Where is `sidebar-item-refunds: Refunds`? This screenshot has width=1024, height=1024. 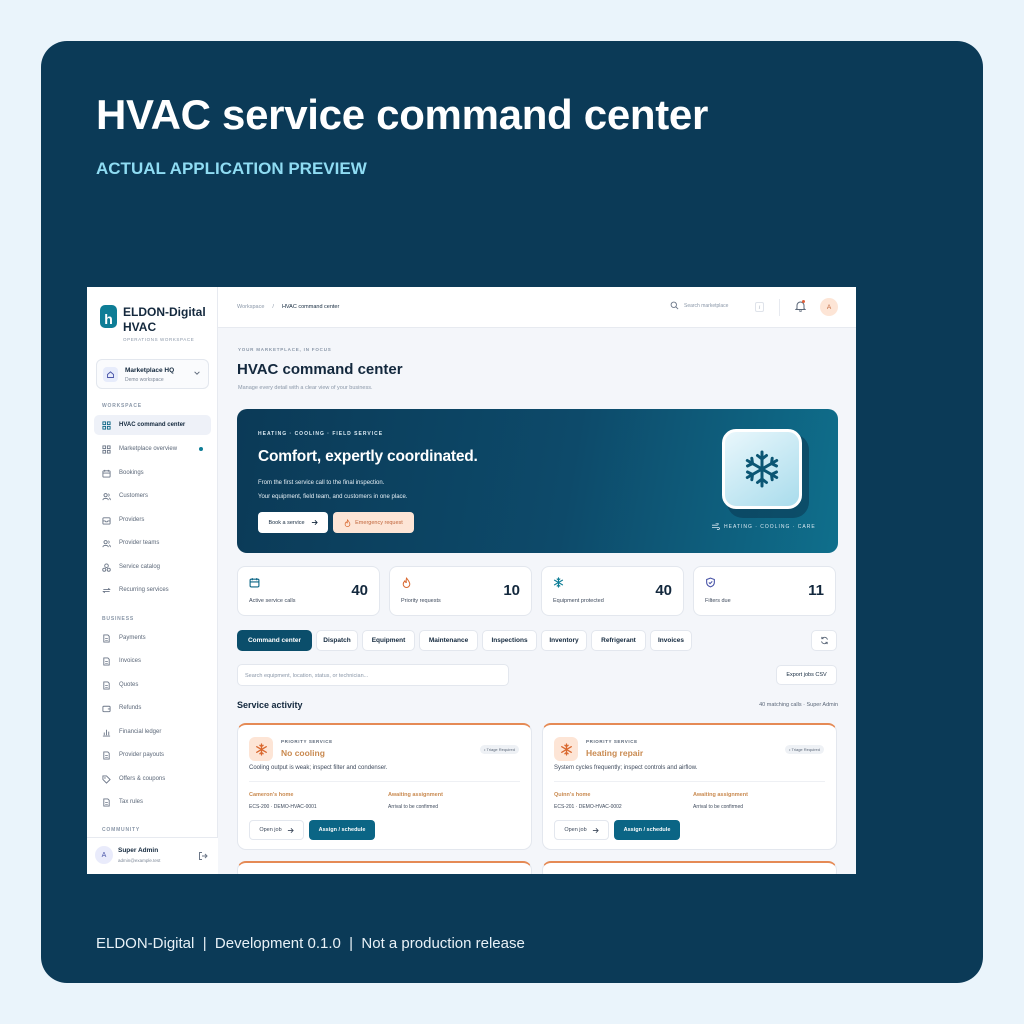
sidebar-item-refunds: Refunds is located at coordinates (152, 708).